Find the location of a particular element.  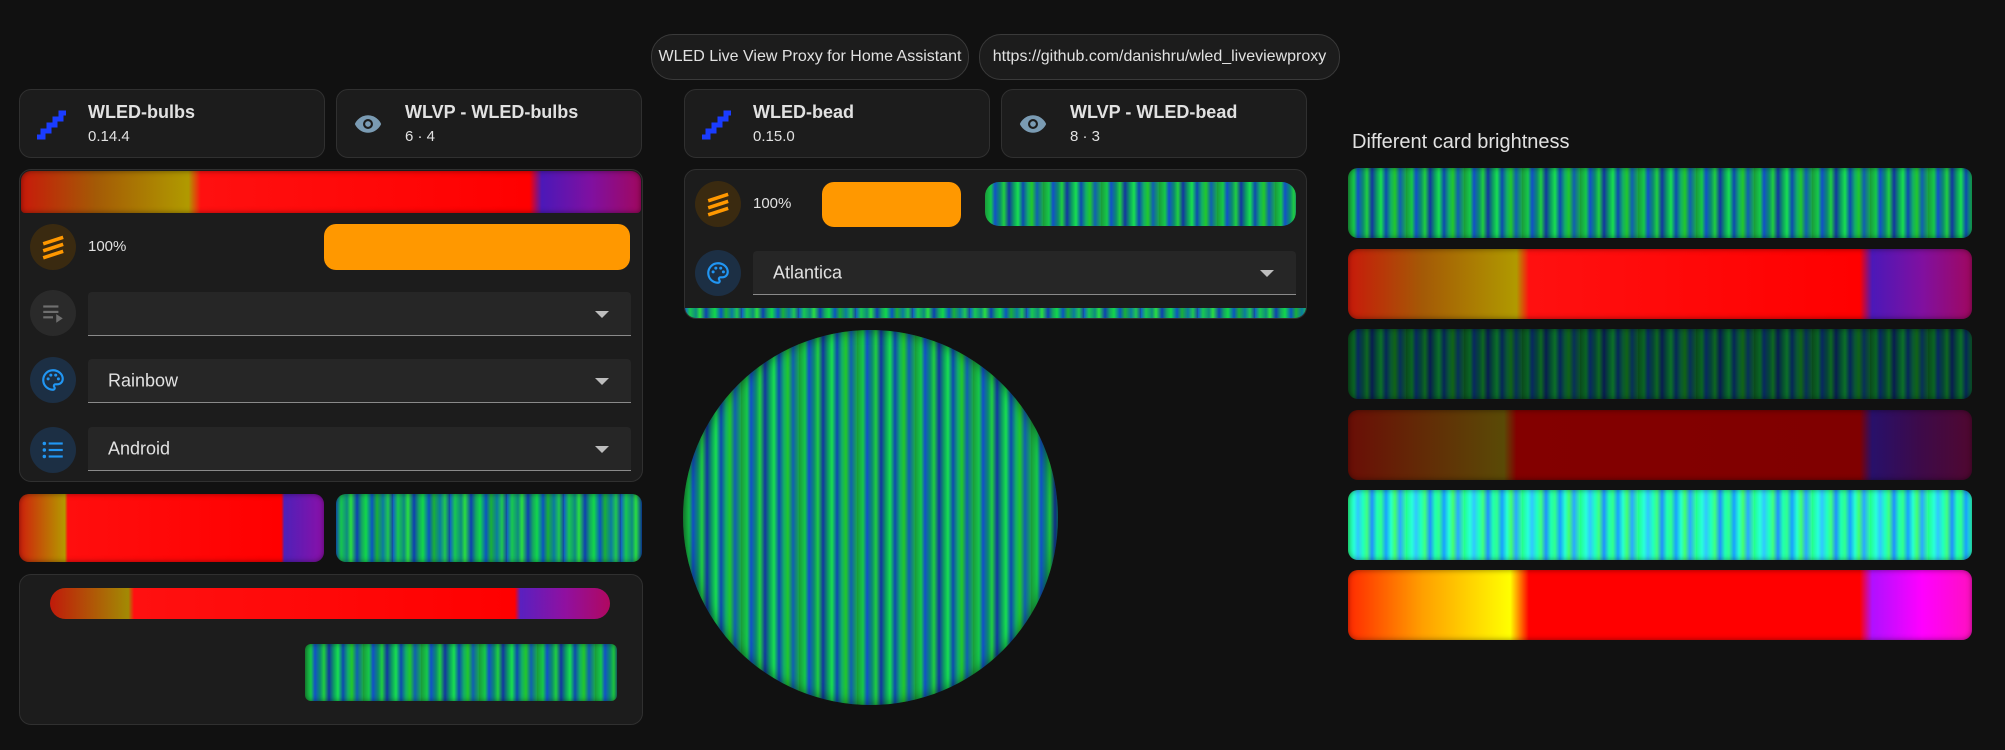

format-list-bulleted-icon is located at coordinates (52, 450).